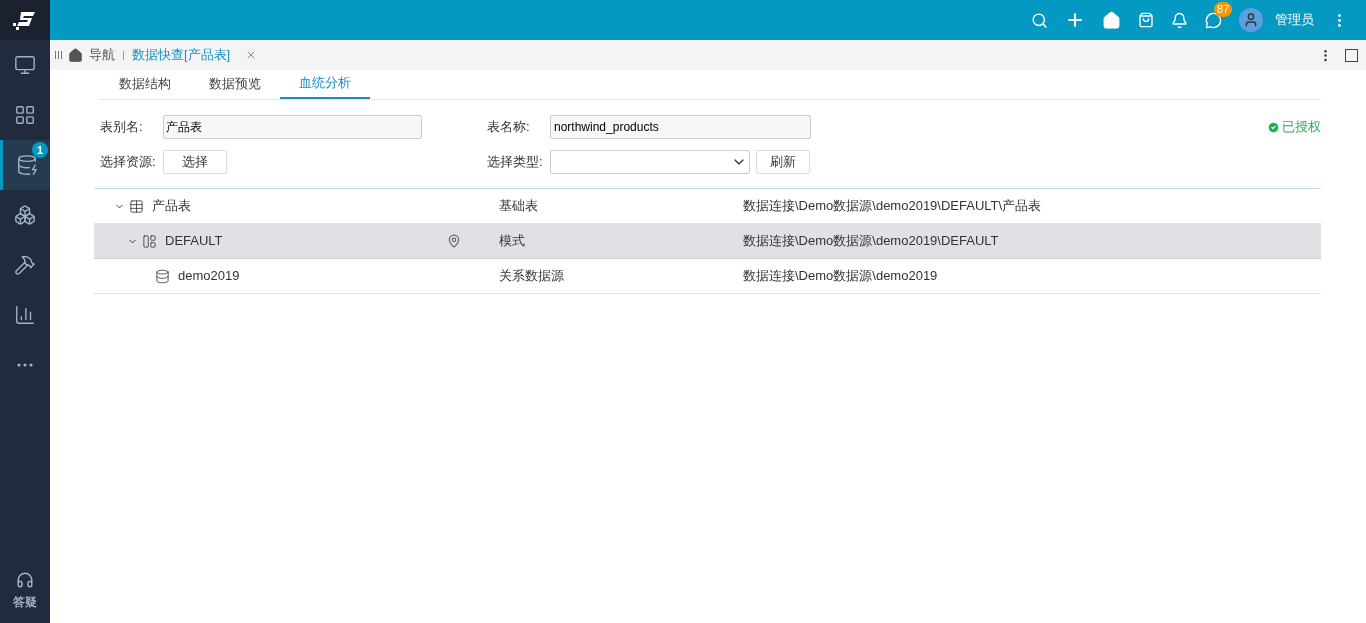 This screenshot has width=1366, height=623. Describe the element at coordinates (1039, 20) in the screenshot. I see `search-icon` at that location.